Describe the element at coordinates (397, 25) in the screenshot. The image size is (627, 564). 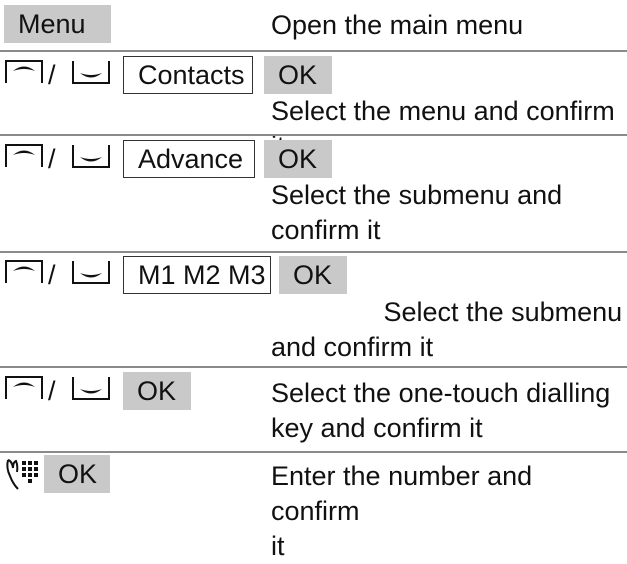
I see `step-1-description: Open the main menu` at that location.